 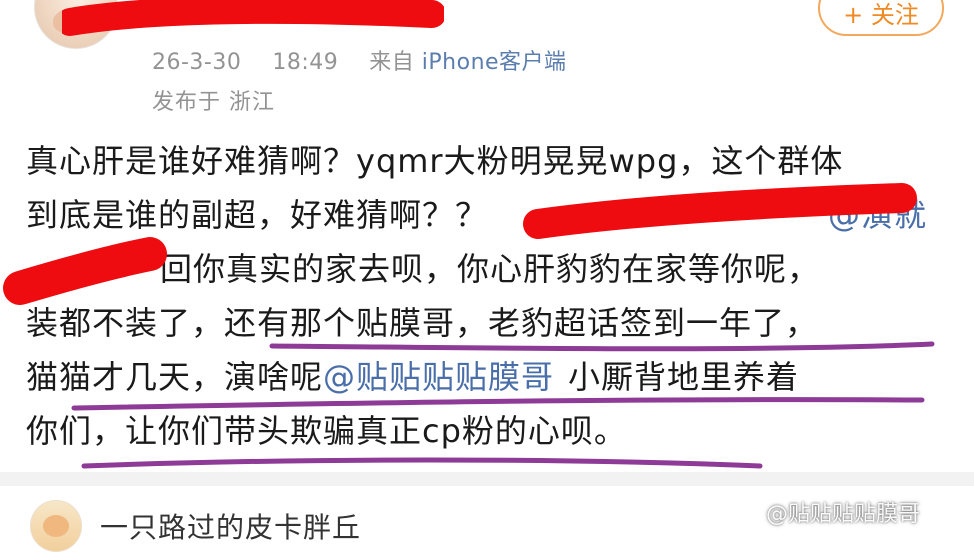 What do you see at coordinates (359, 60) in the screenshot?
I see `post-meta: 26-3-30 18:49 来自 iPhone客户端` at bounding box center [359, 60].